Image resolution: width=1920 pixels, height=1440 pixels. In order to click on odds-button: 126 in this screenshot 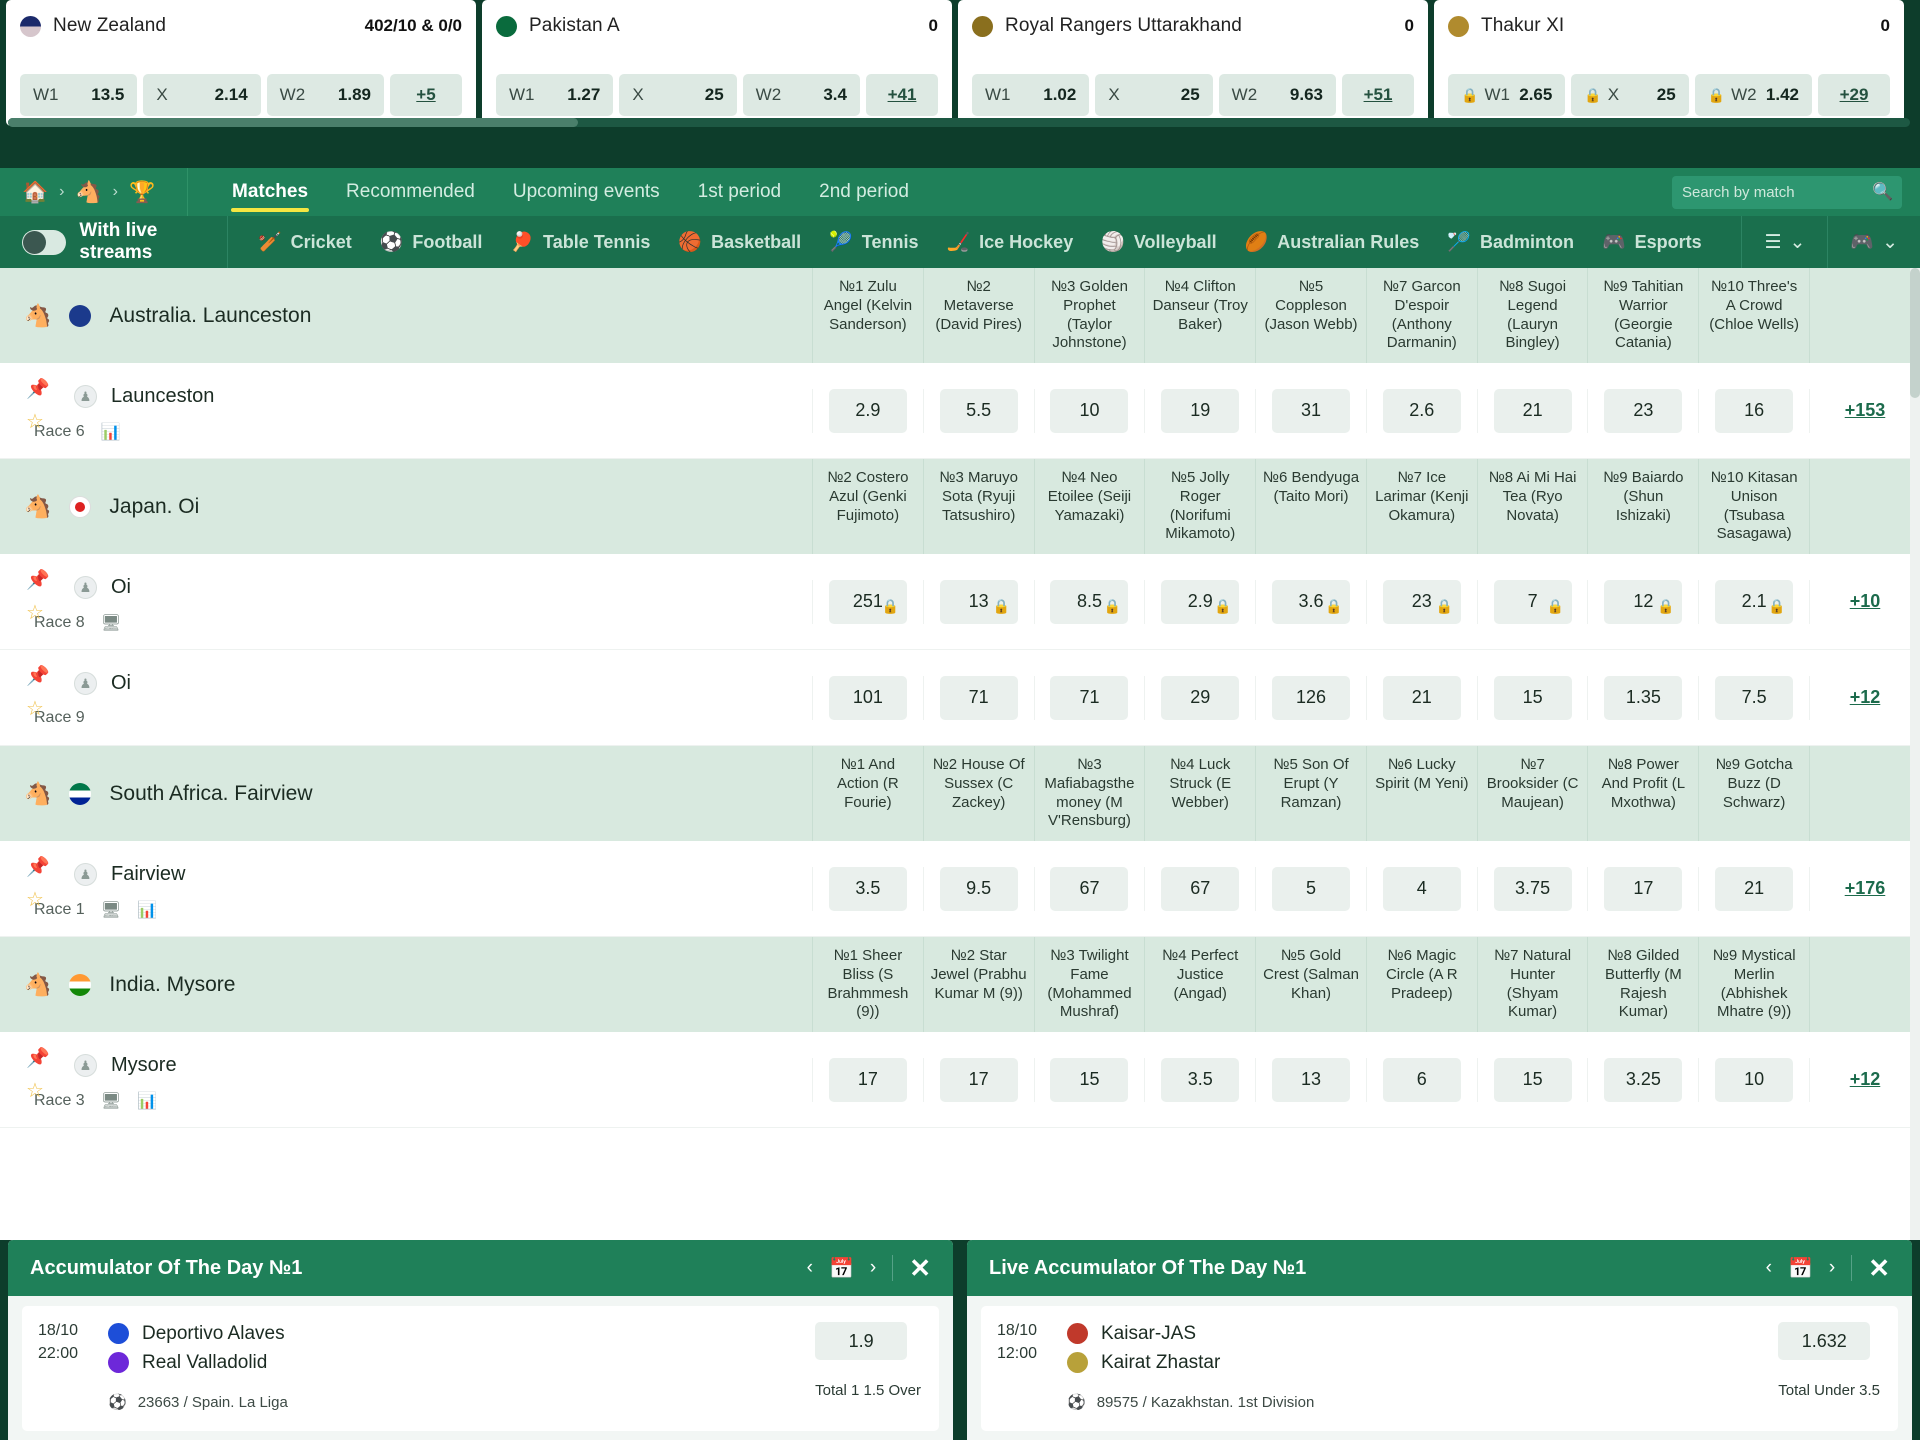, I will do `click(1311, 697)`.